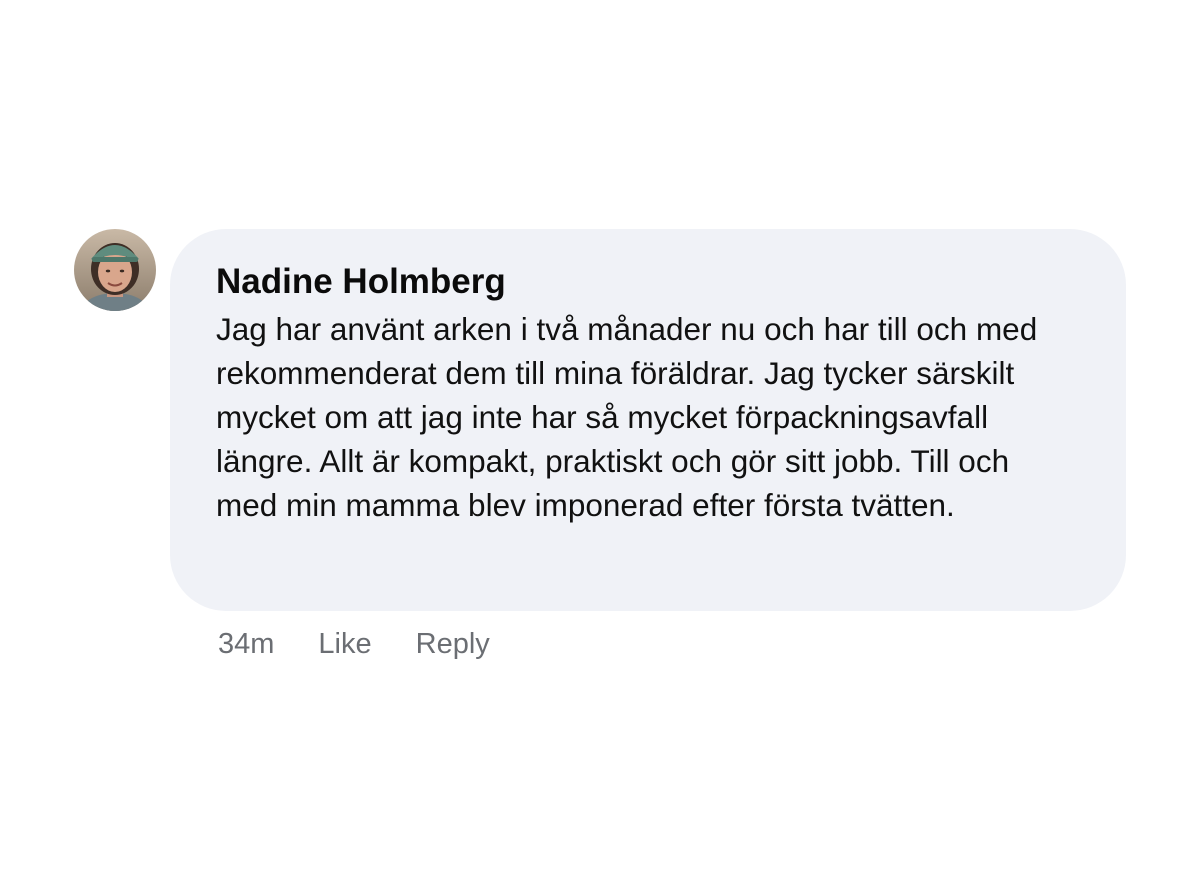 This screenshot has height=889, width=1200. I want to click on reply-button: Reply, so click(453, 644).